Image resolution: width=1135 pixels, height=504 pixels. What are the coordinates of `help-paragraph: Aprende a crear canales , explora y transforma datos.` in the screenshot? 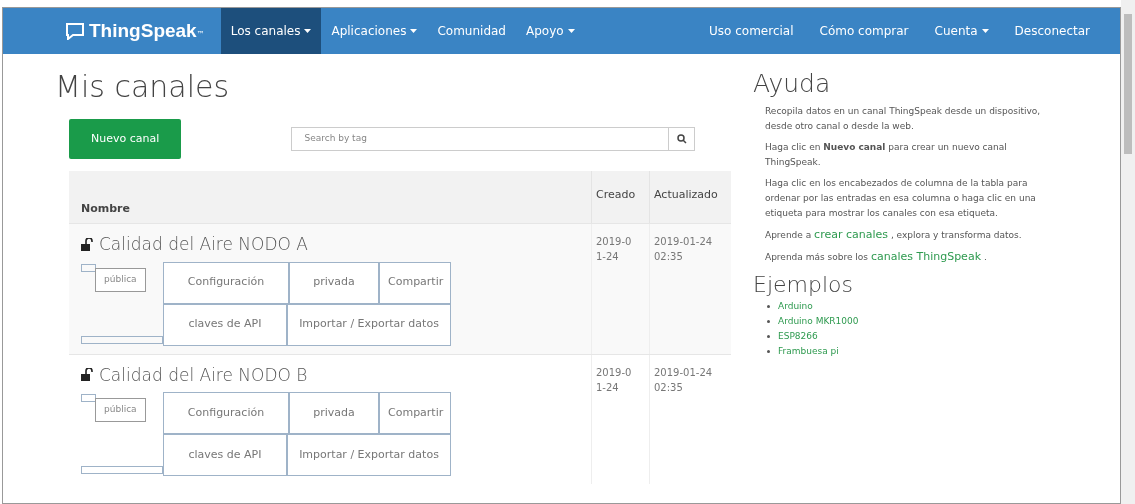 It's located at (894, 235).